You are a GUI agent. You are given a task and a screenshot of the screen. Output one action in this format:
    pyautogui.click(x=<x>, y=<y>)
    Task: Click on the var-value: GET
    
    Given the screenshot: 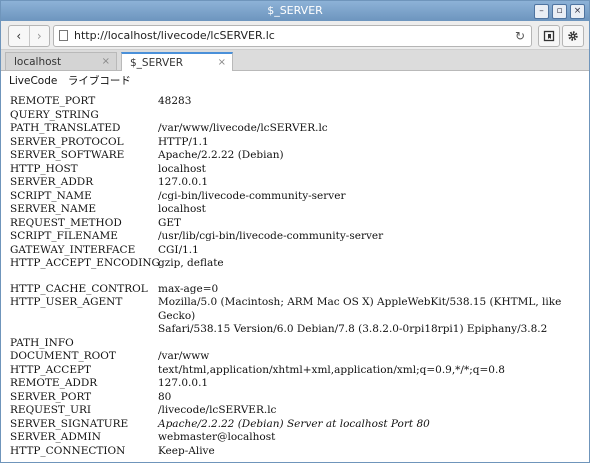 What is the action you would take?
    pyautogui.click(x=170, y=222)
    